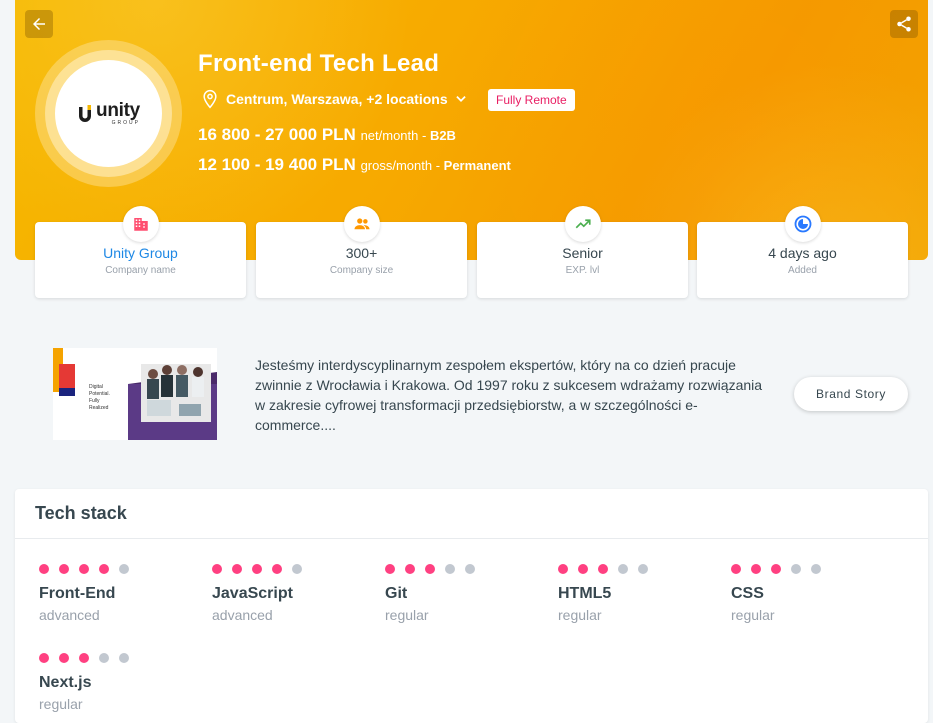 This screenshot has width=933, height=723. Describe the element at coordinates (802, 270) in the screenshot. I see `stat-label: Added` at that location.